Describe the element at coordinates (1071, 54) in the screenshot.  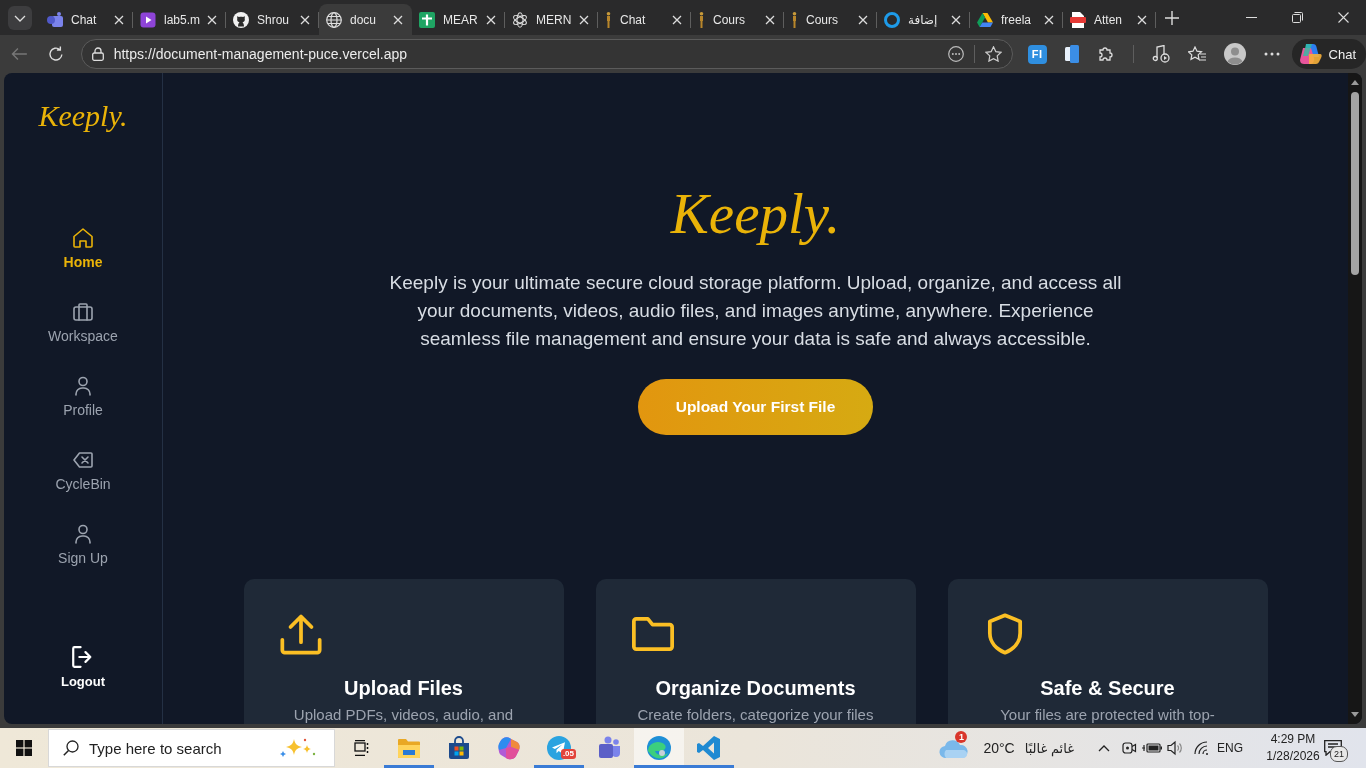
I see `pages-icon` at that location.